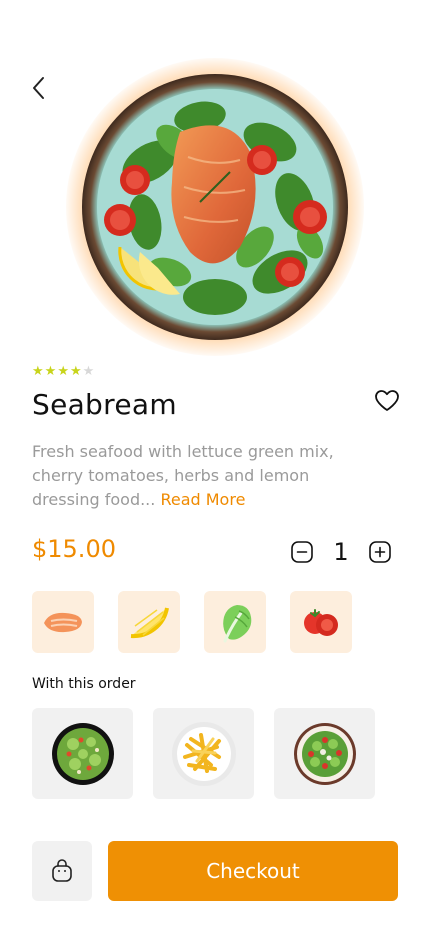 This screenshot has width=430, height=932. I want to click on addons-list, so click(203, 753).